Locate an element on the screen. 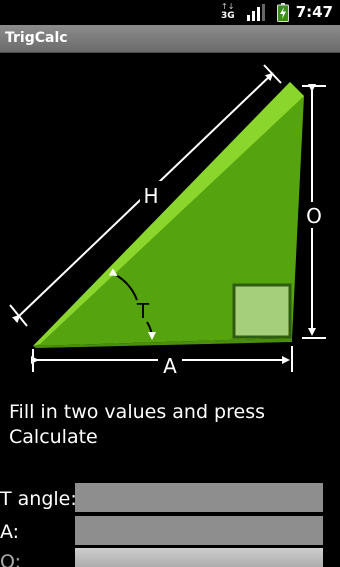 The image size is (340, 567). network-3g-icon: ↑↓ 3G is located at coordinates (228, 13).